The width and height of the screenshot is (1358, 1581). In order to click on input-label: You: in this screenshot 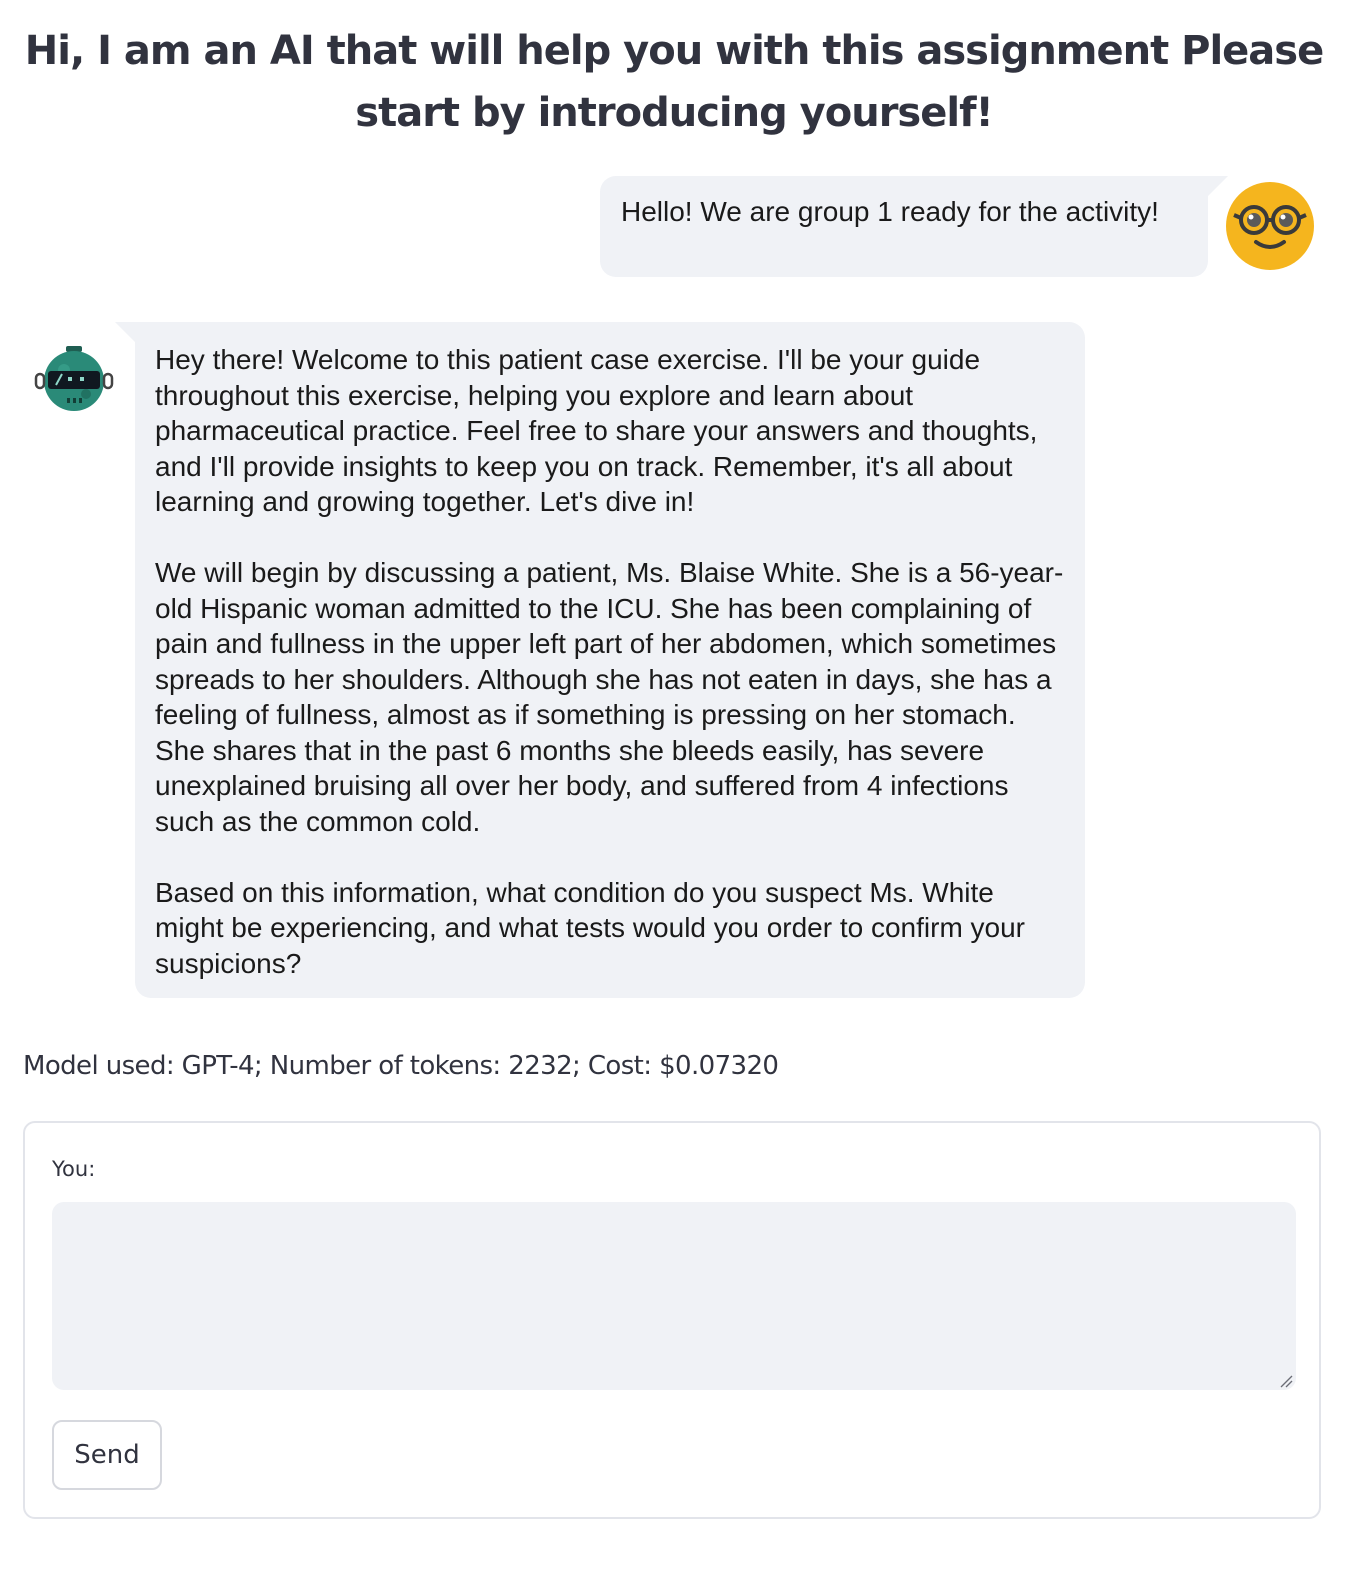, I will do `click(74, 1169)`.